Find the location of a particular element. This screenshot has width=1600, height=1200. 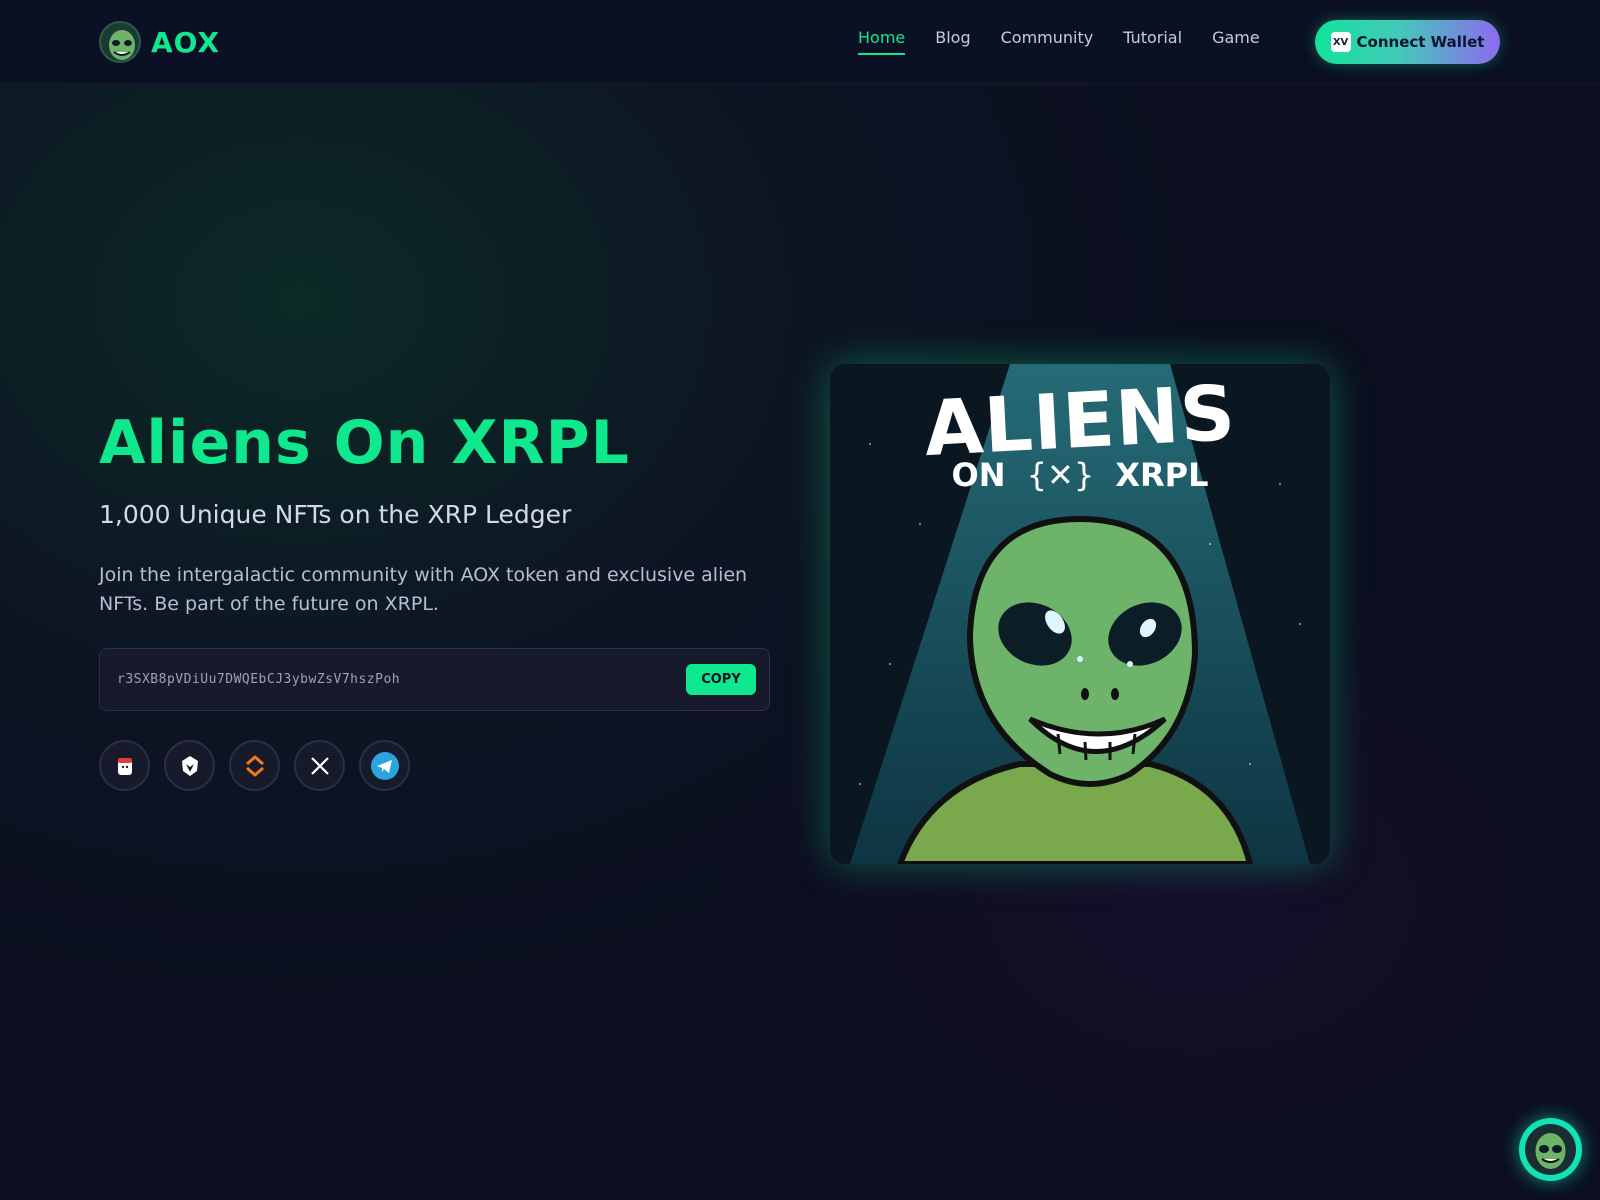

xrp-logo-icon: {✕} is located at coordinates (1060, 475).